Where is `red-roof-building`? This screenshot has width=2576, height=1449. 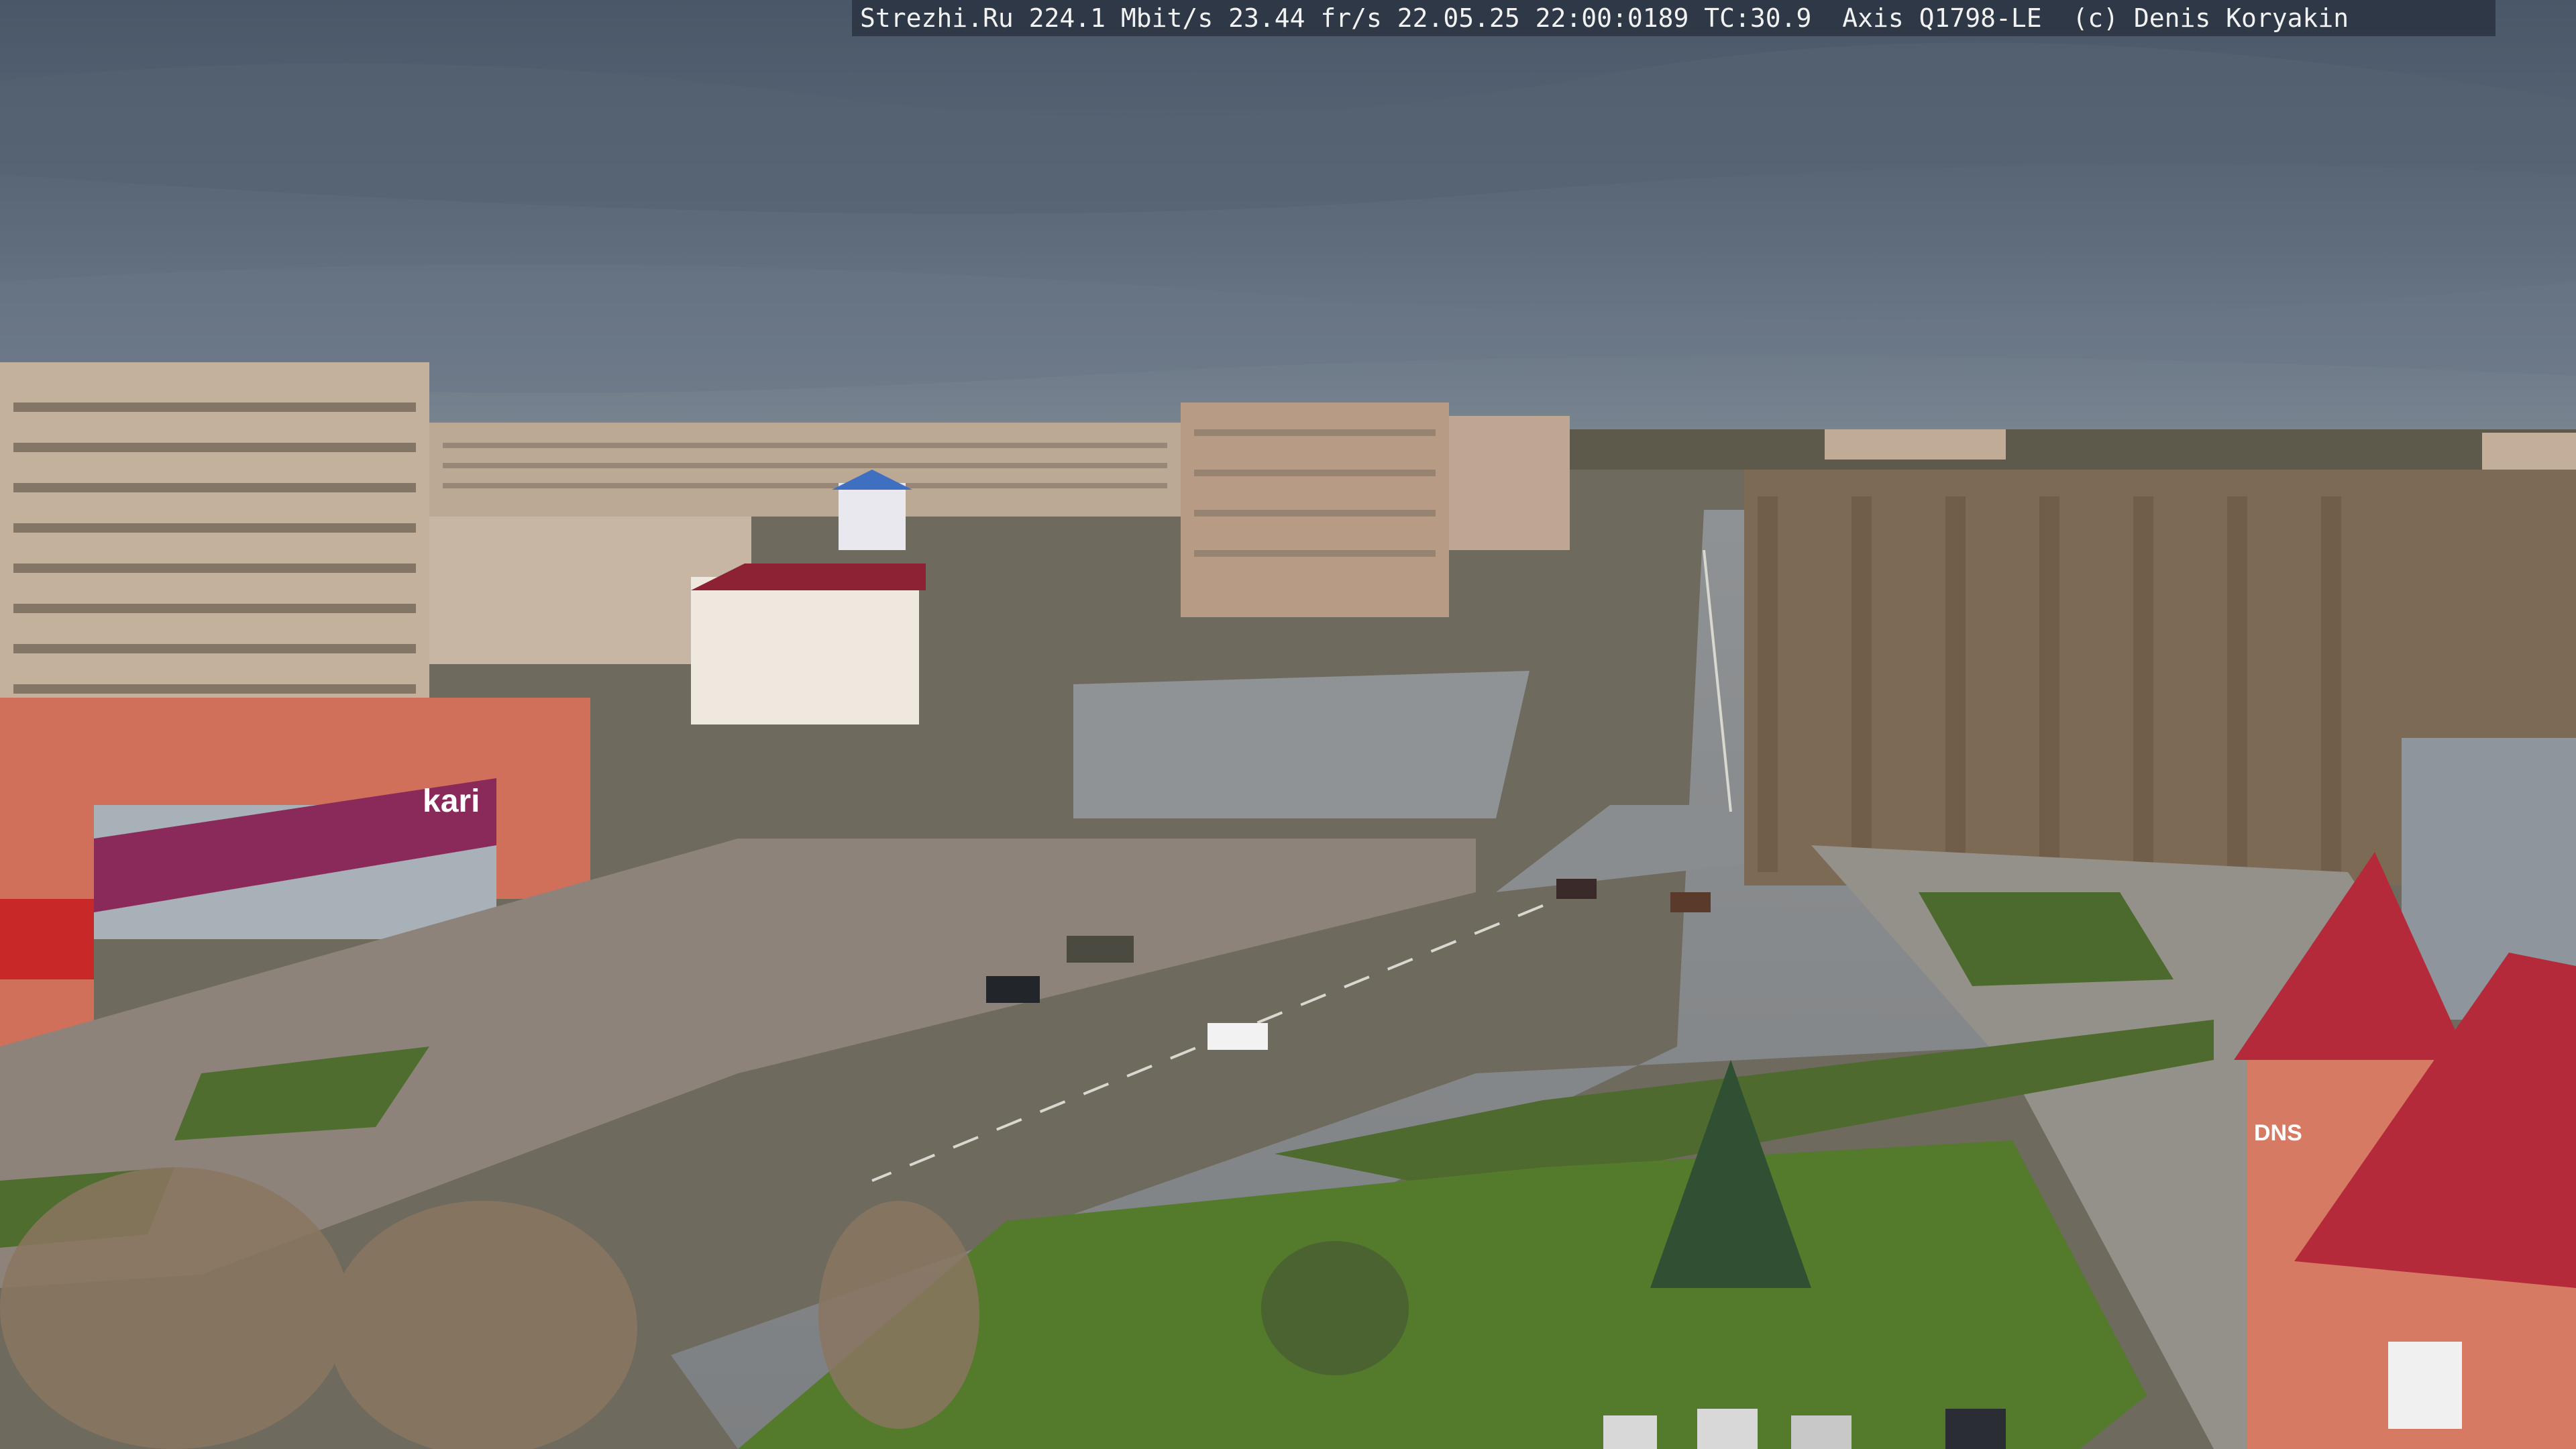 red-roof-building is located at coordinates (805, 650).